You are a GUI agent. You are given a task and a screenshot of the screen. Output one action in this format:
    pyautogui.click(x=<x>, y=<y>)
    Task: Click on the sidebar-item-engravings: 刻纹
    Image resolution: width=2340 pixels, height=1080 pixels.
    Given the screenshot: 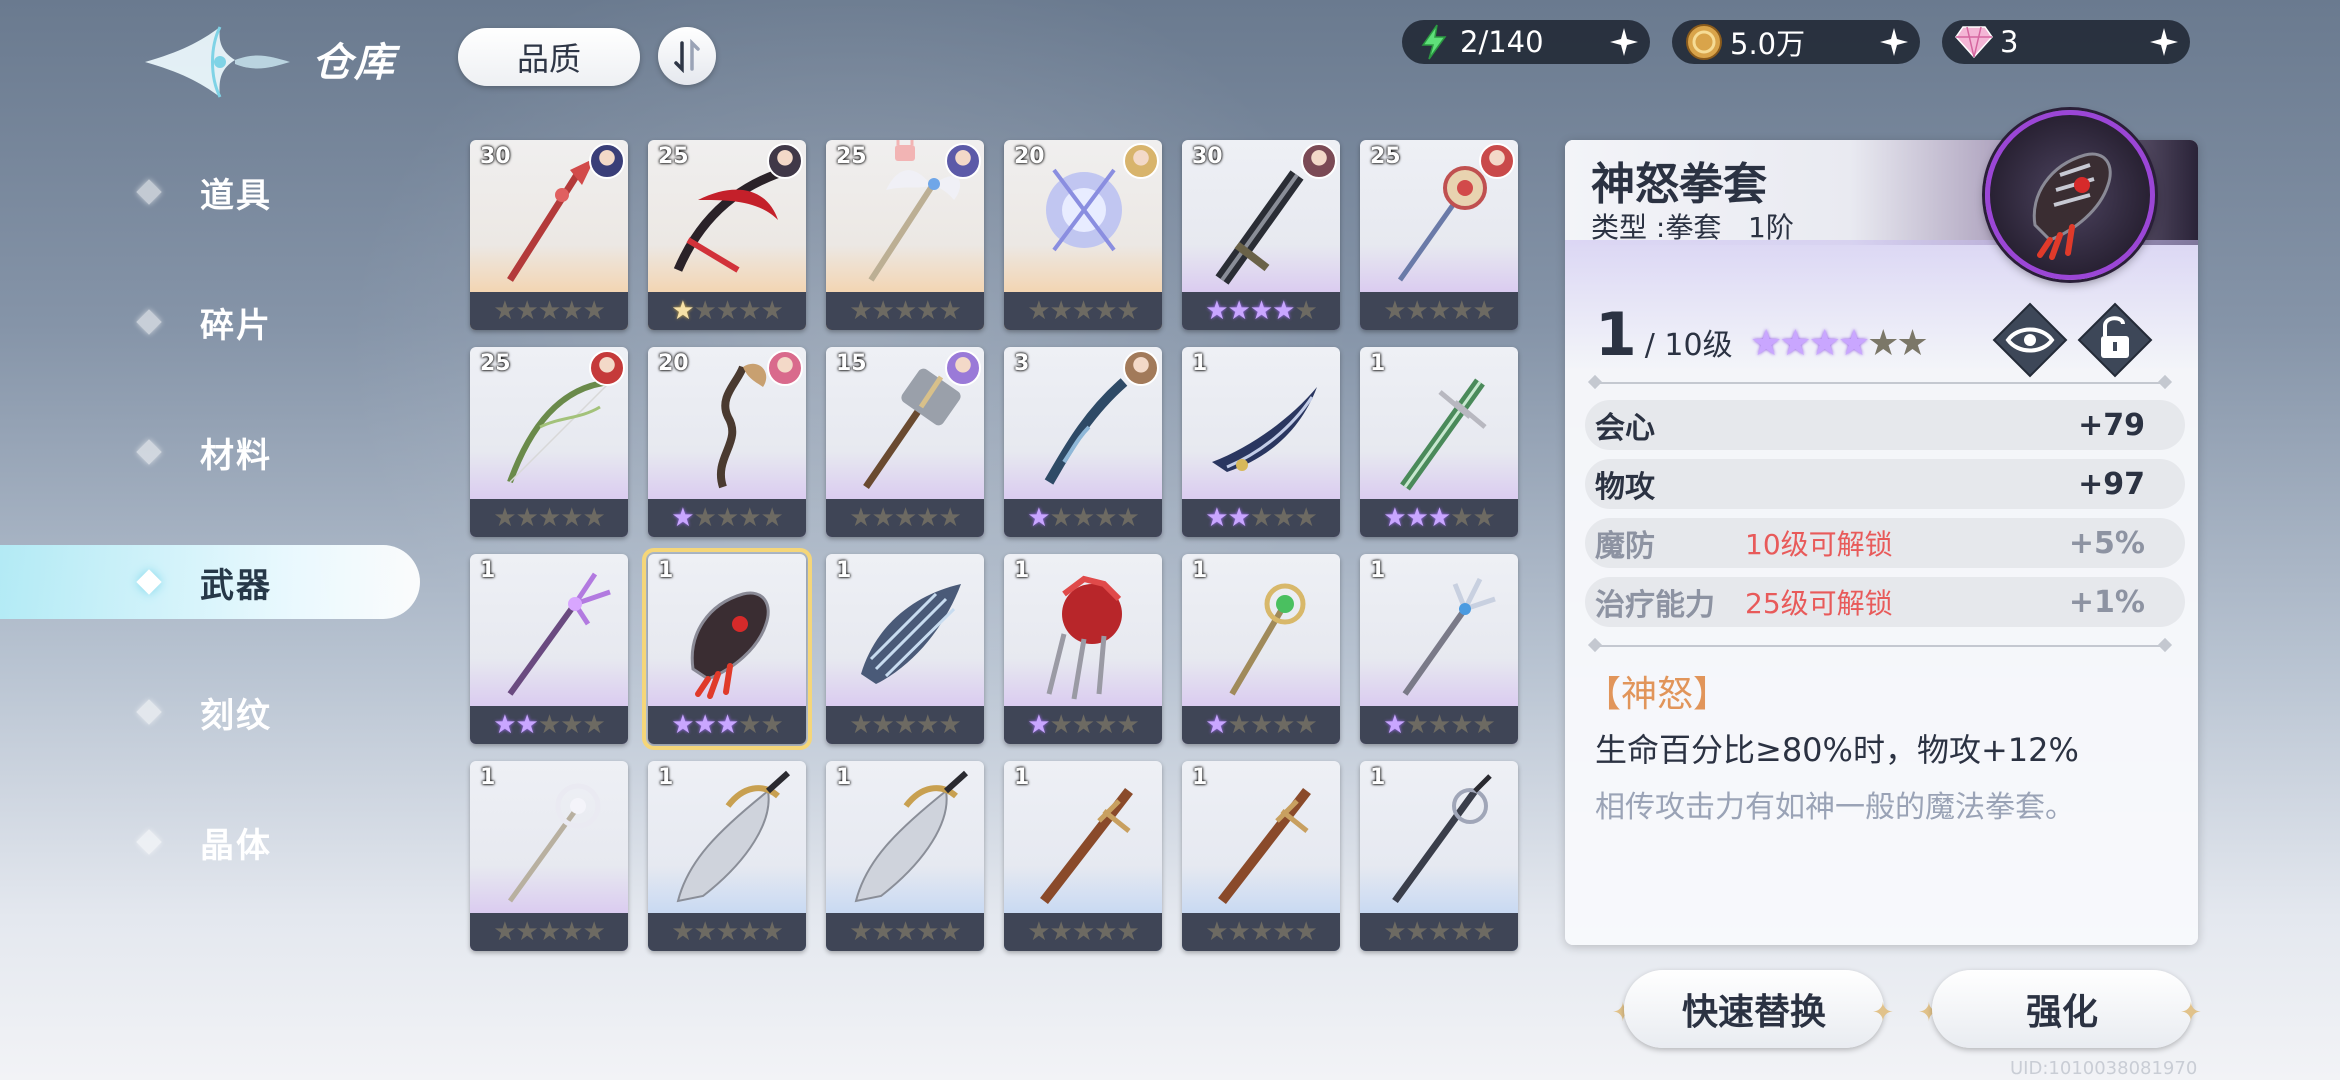 What is the action you would take?
    pyautogui.click(x=210, y=712)
    